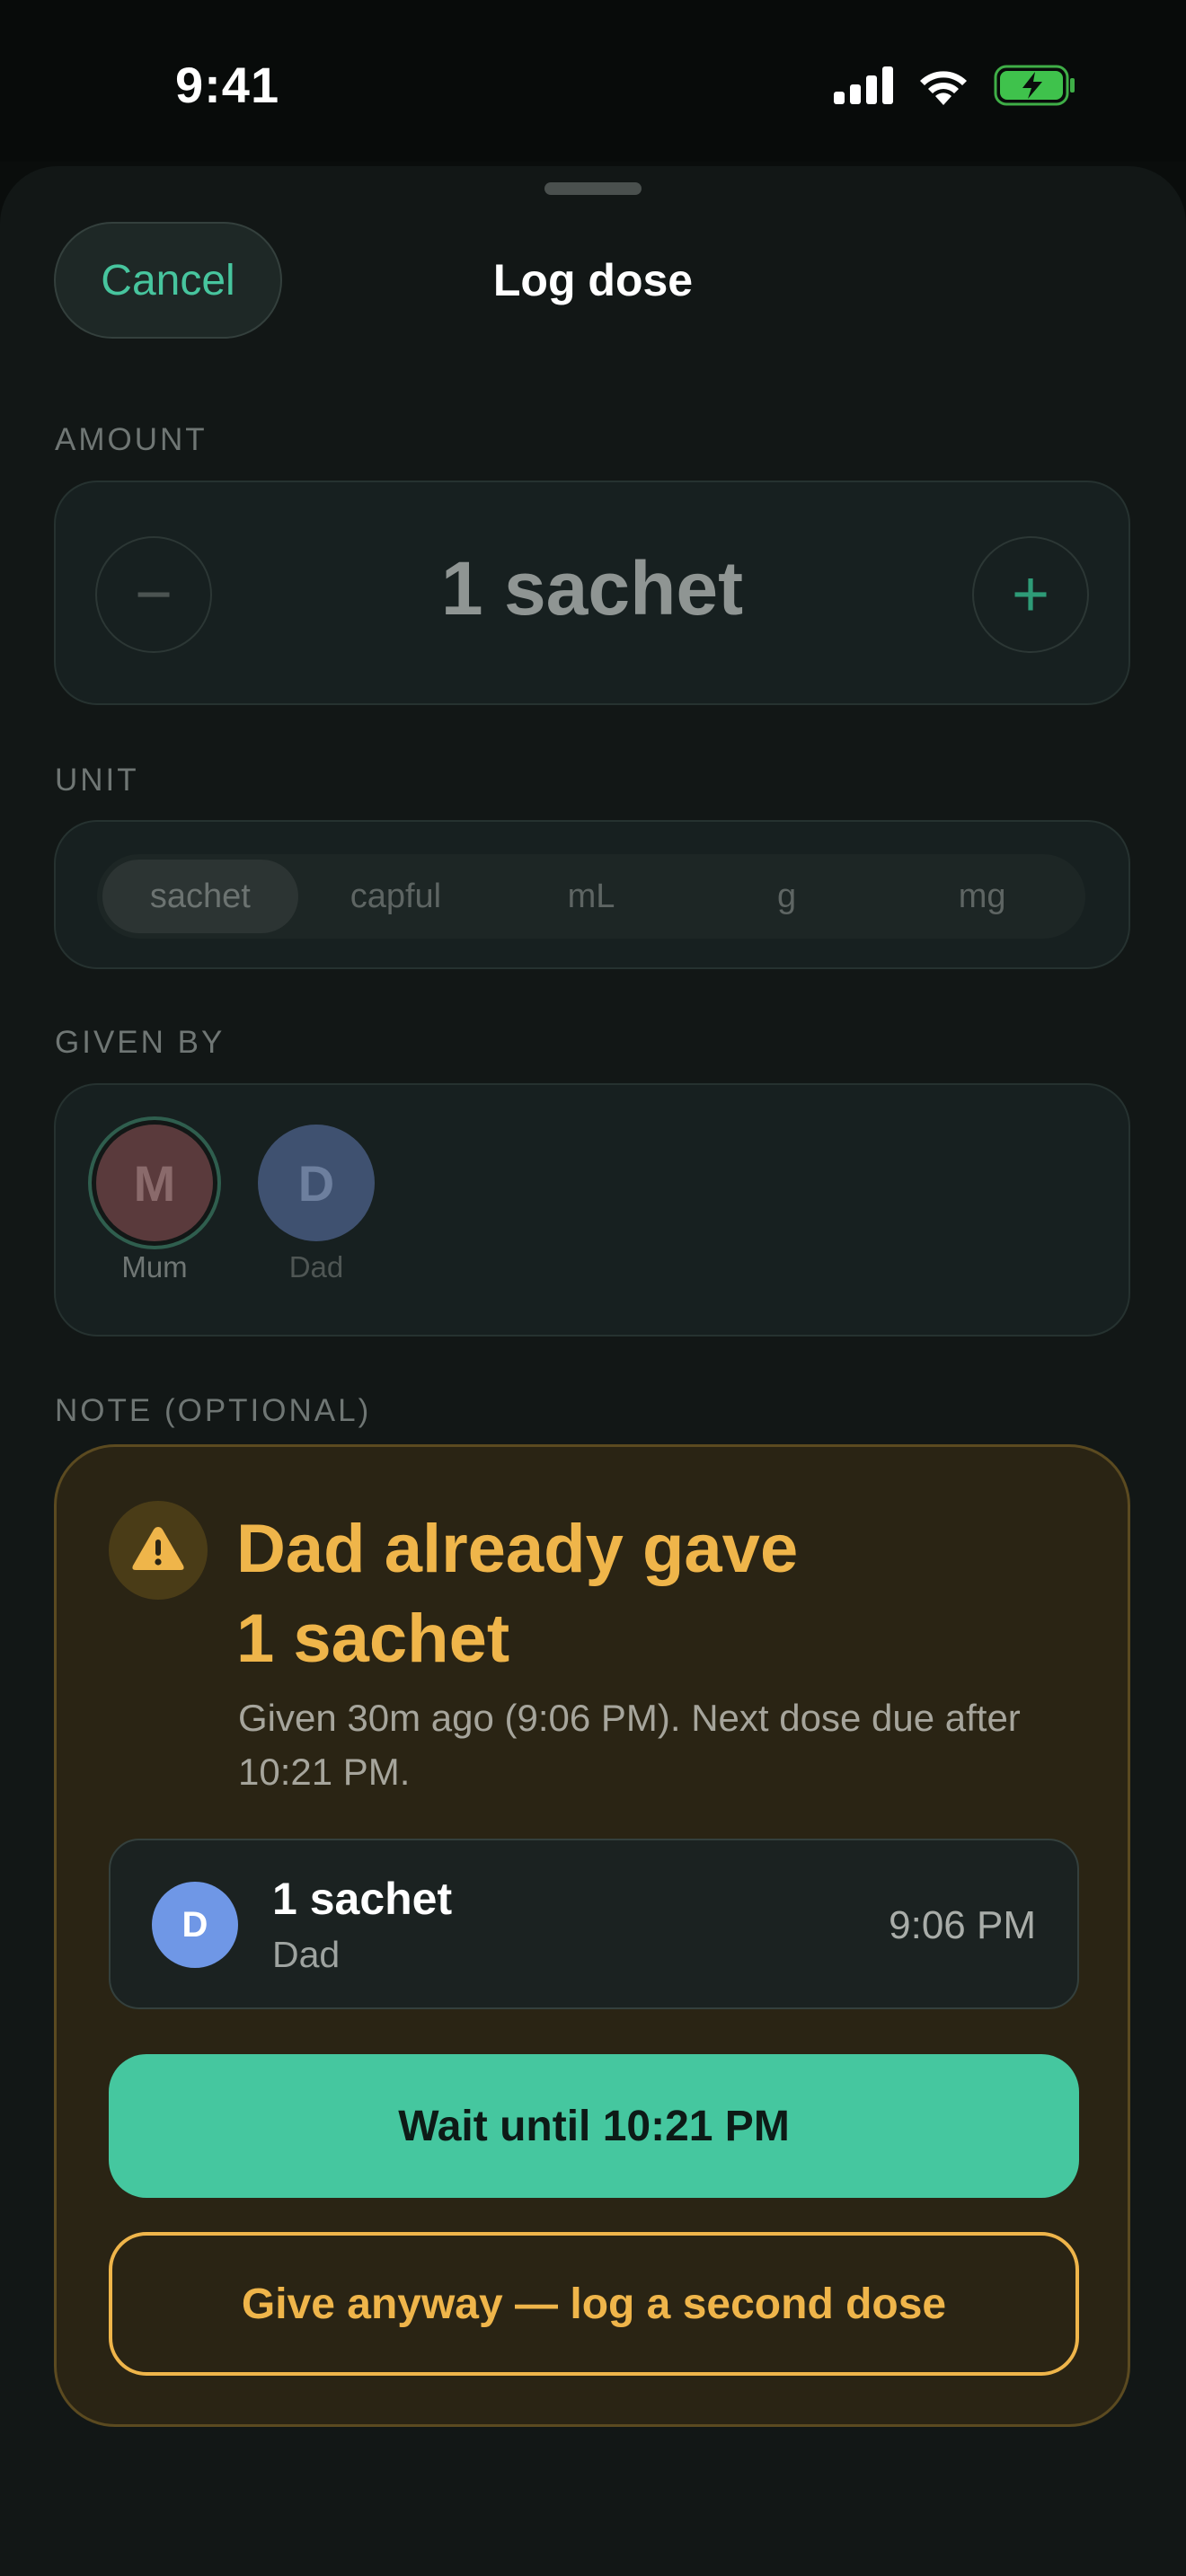 This screenshot has width=1186, height=2576. I want to click on given-by-label: GIVEN BY, so click(140, 1042).